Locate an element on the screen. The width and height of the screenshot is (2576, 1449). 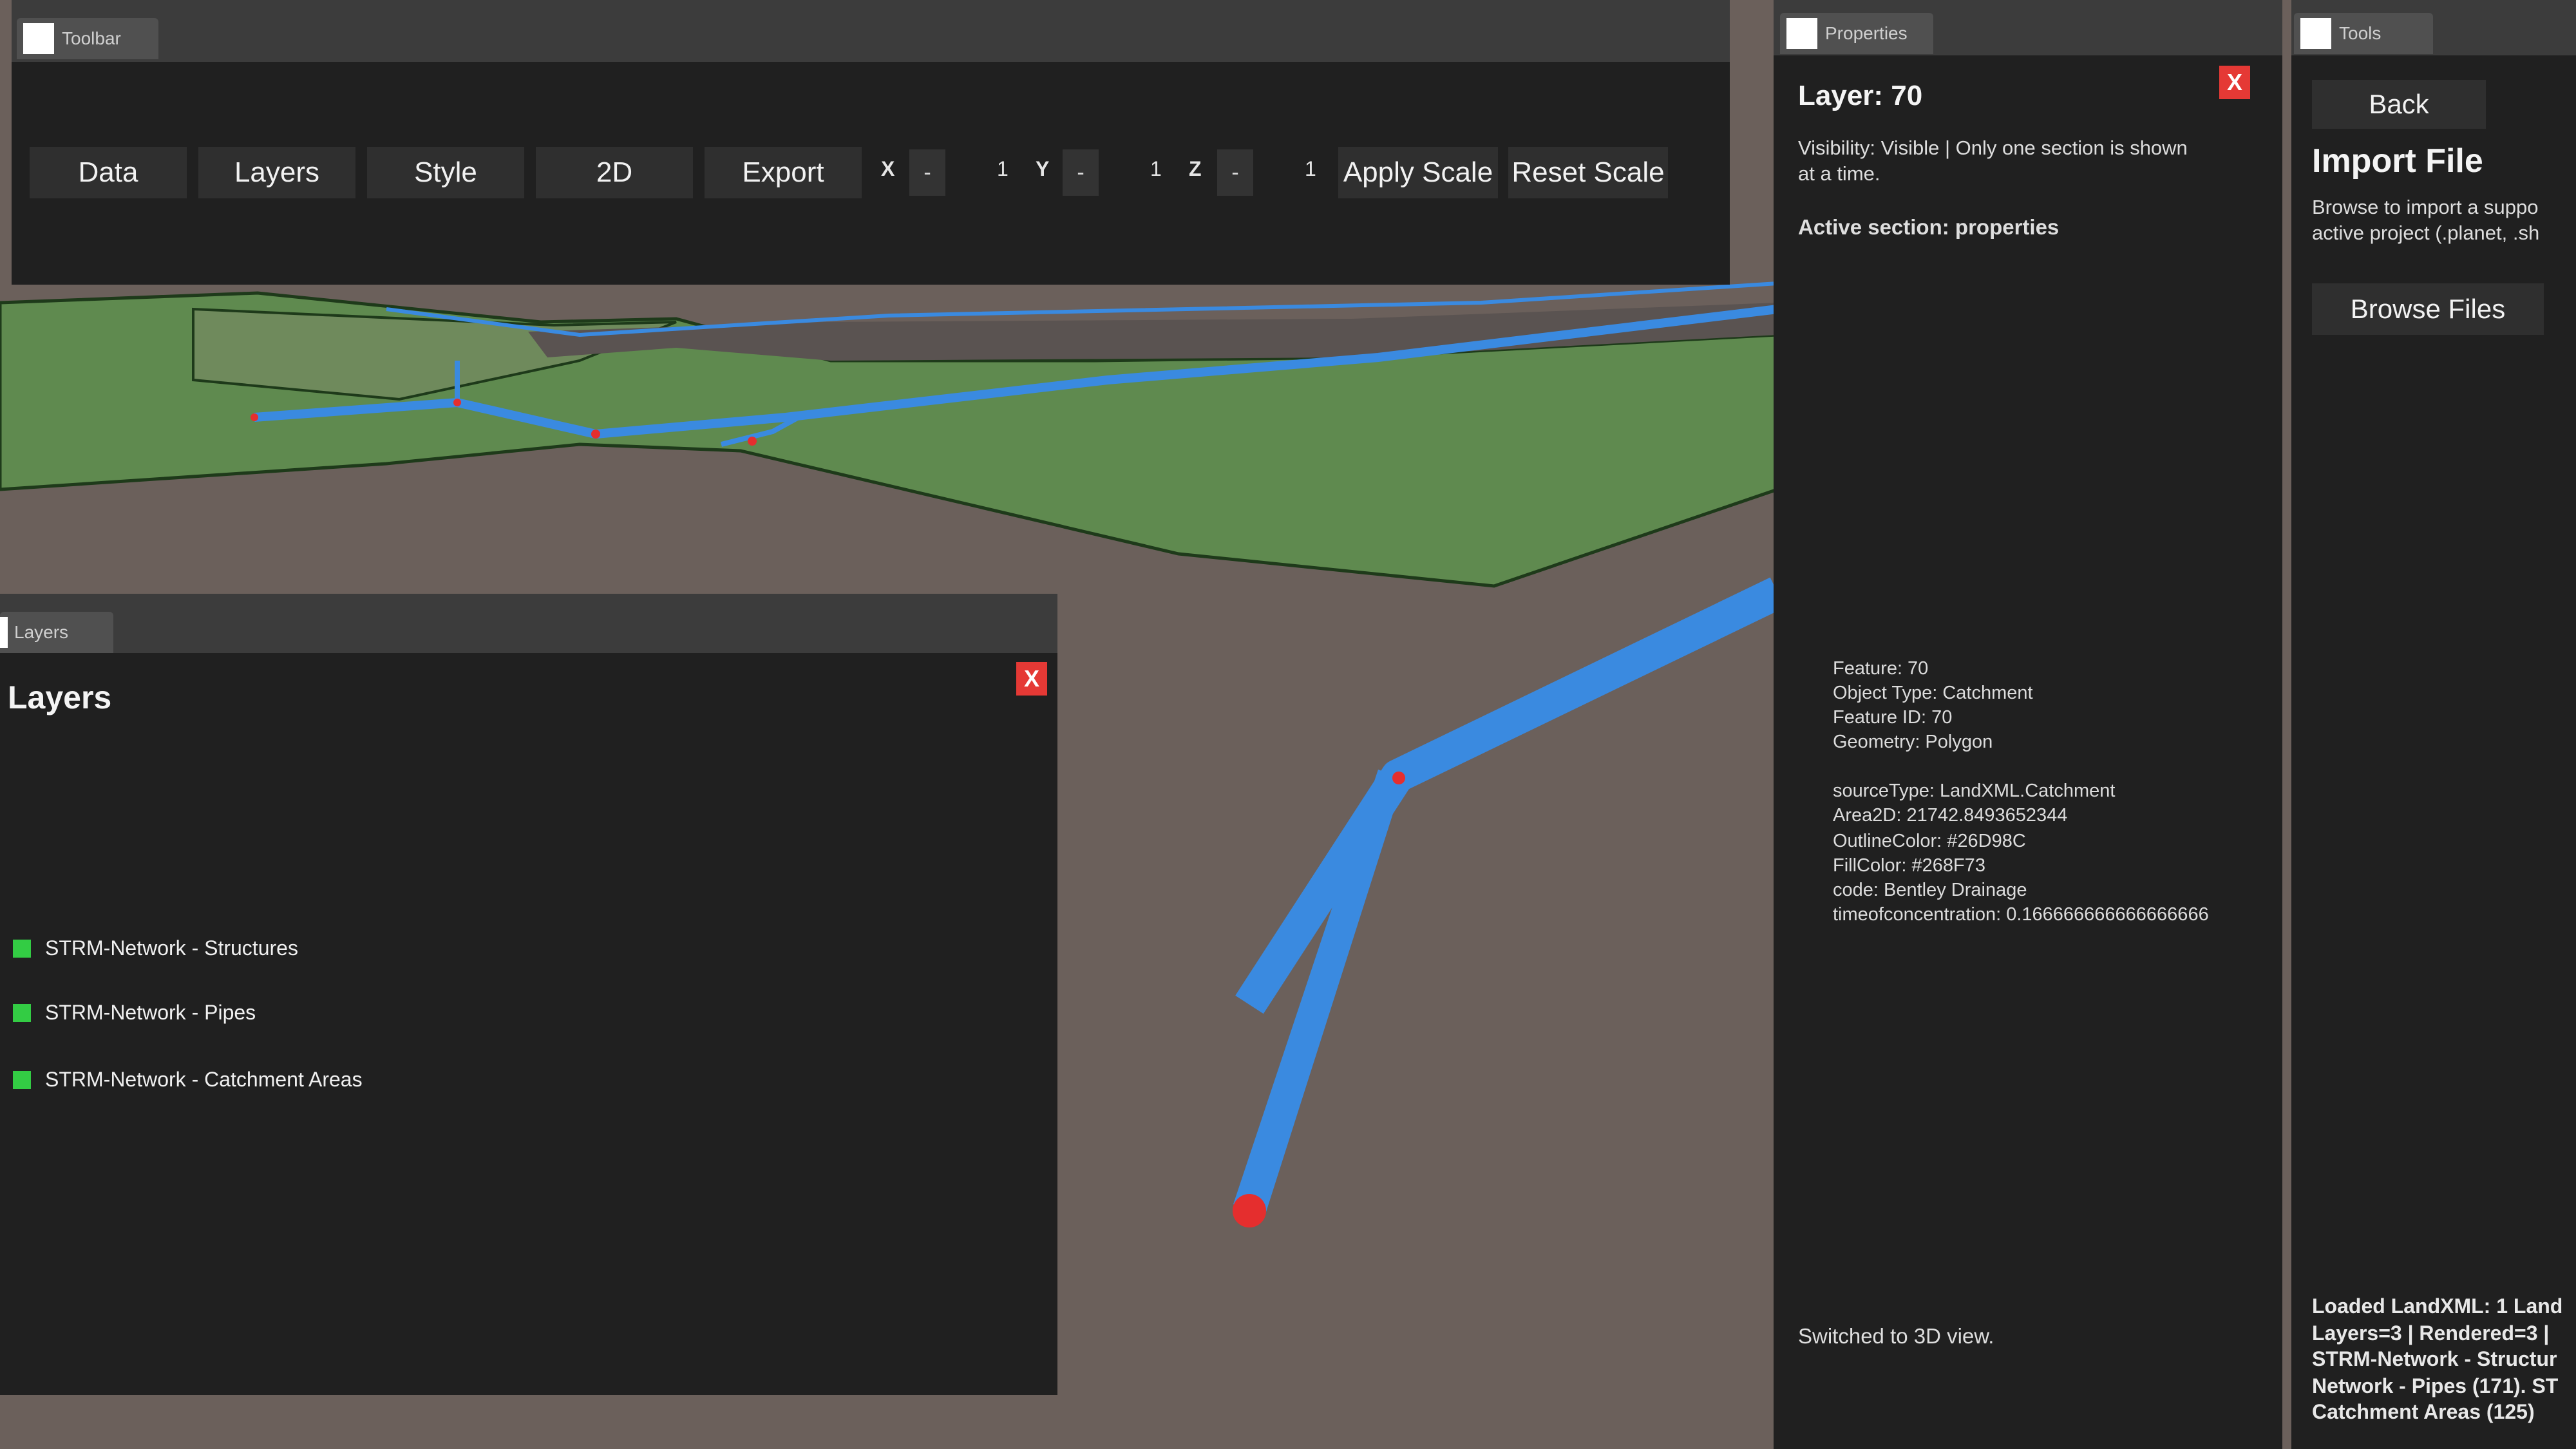
scale-y-decrement-button: - is located at coordinates (1081, 173).